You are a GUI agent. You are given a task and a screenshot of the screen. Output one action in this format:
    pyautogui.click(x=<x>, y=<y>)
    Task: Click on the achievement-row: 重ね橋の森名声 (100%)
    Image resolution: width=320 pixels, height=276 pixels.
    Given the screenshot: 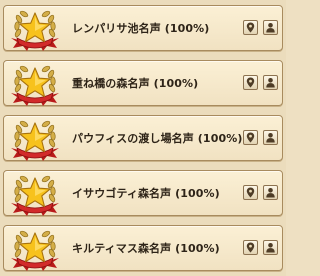 What is the action you would take?
    pyautogui.click(x=143, y=83)
    